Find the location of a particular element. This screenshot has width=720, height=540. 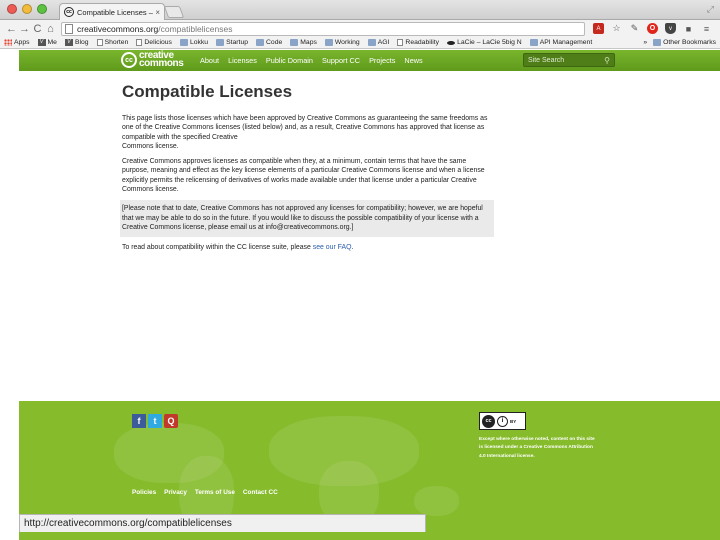

other-bookmarks: Other Bookmarks is located at coordinates (684, 42).